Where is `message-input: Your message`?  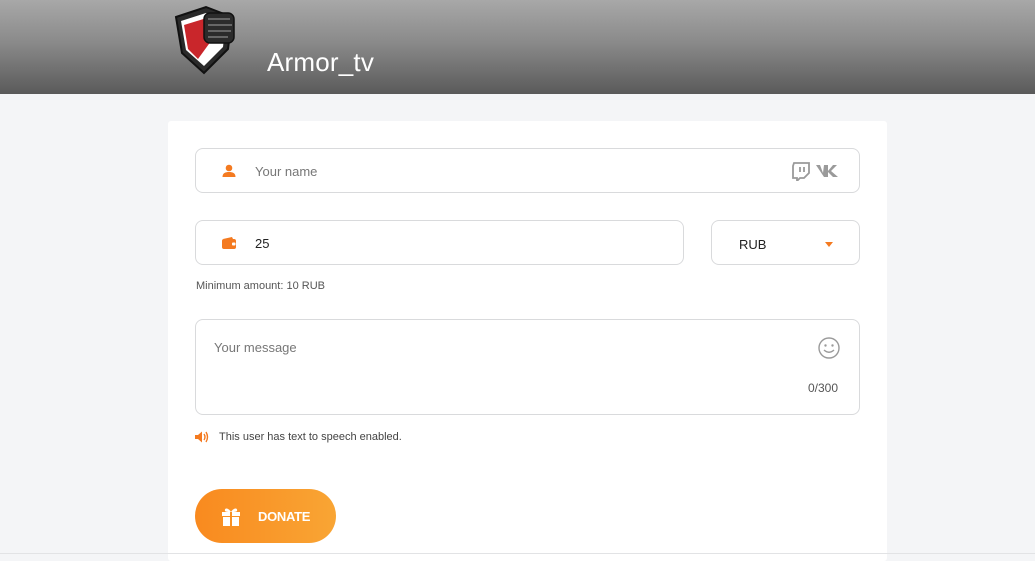 message-input: Your message is located at coordinates (255, 347).